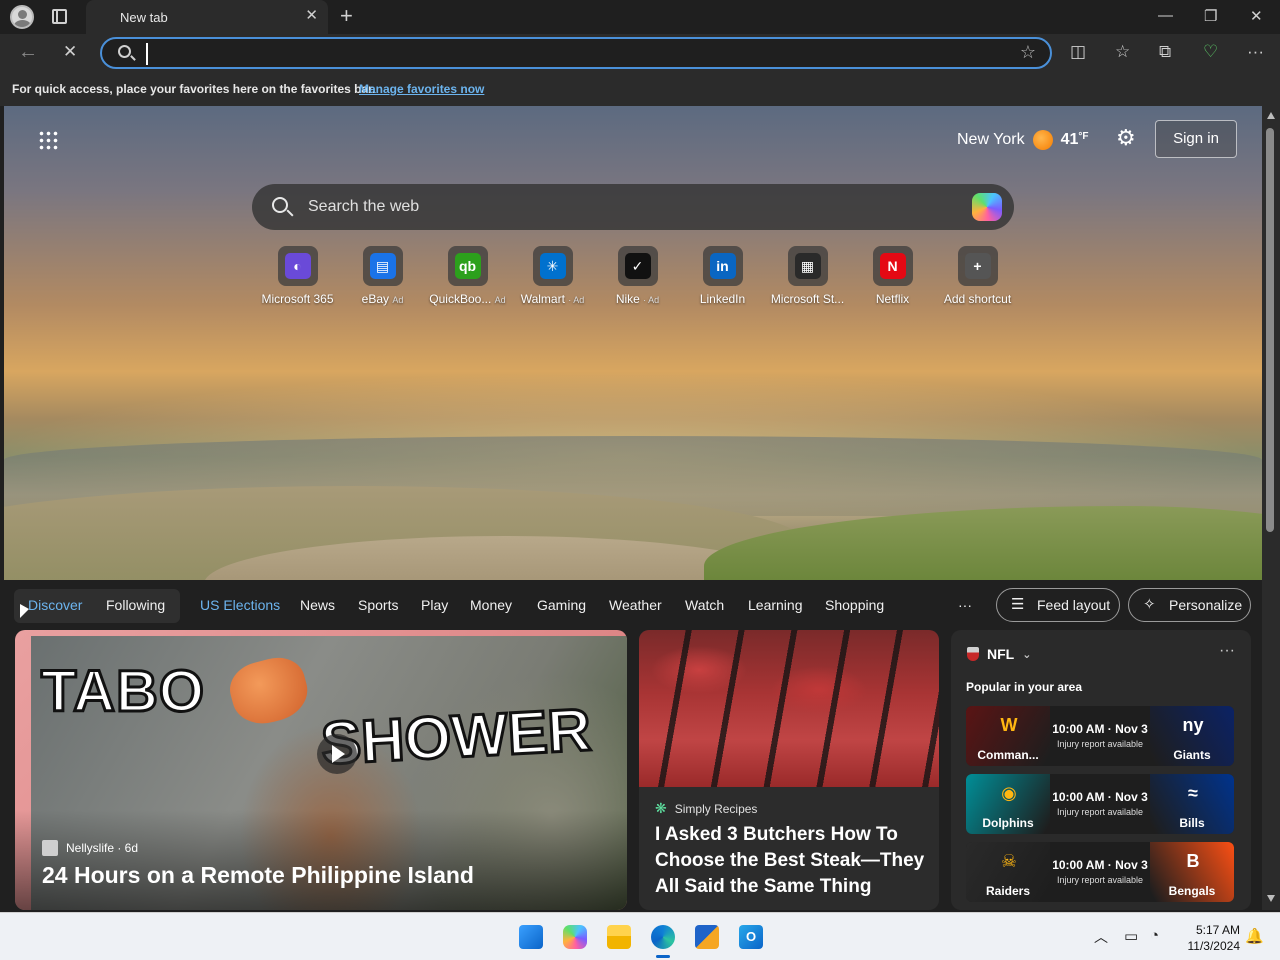  Describe the element at coordinates (1165, 15) in the screenshot. I see `minimize-icon: —` at that location.